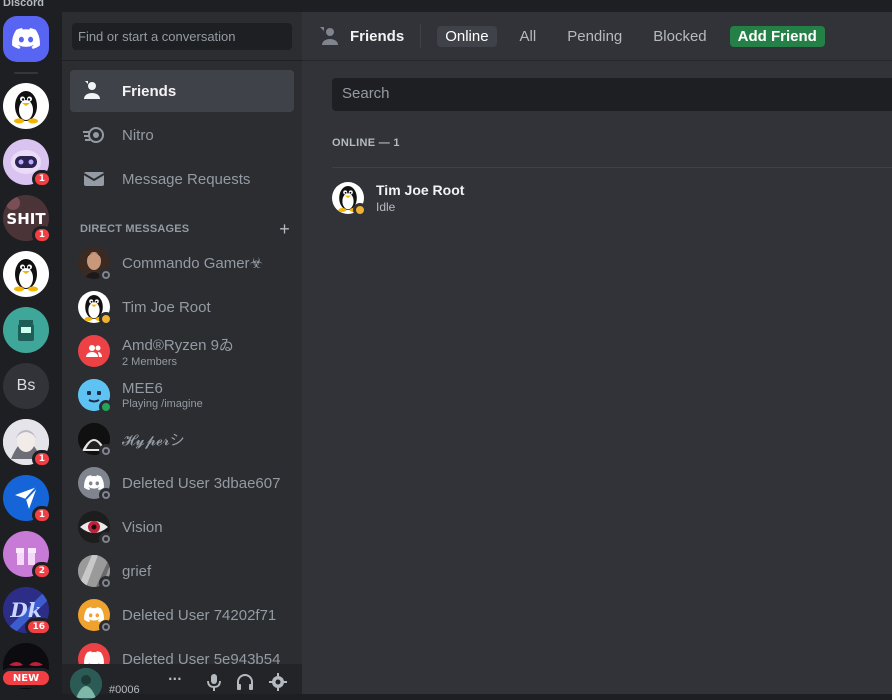 This screenshot has height=700, width=892. I want to click on dm-name: MEE6, so click(142, 388).